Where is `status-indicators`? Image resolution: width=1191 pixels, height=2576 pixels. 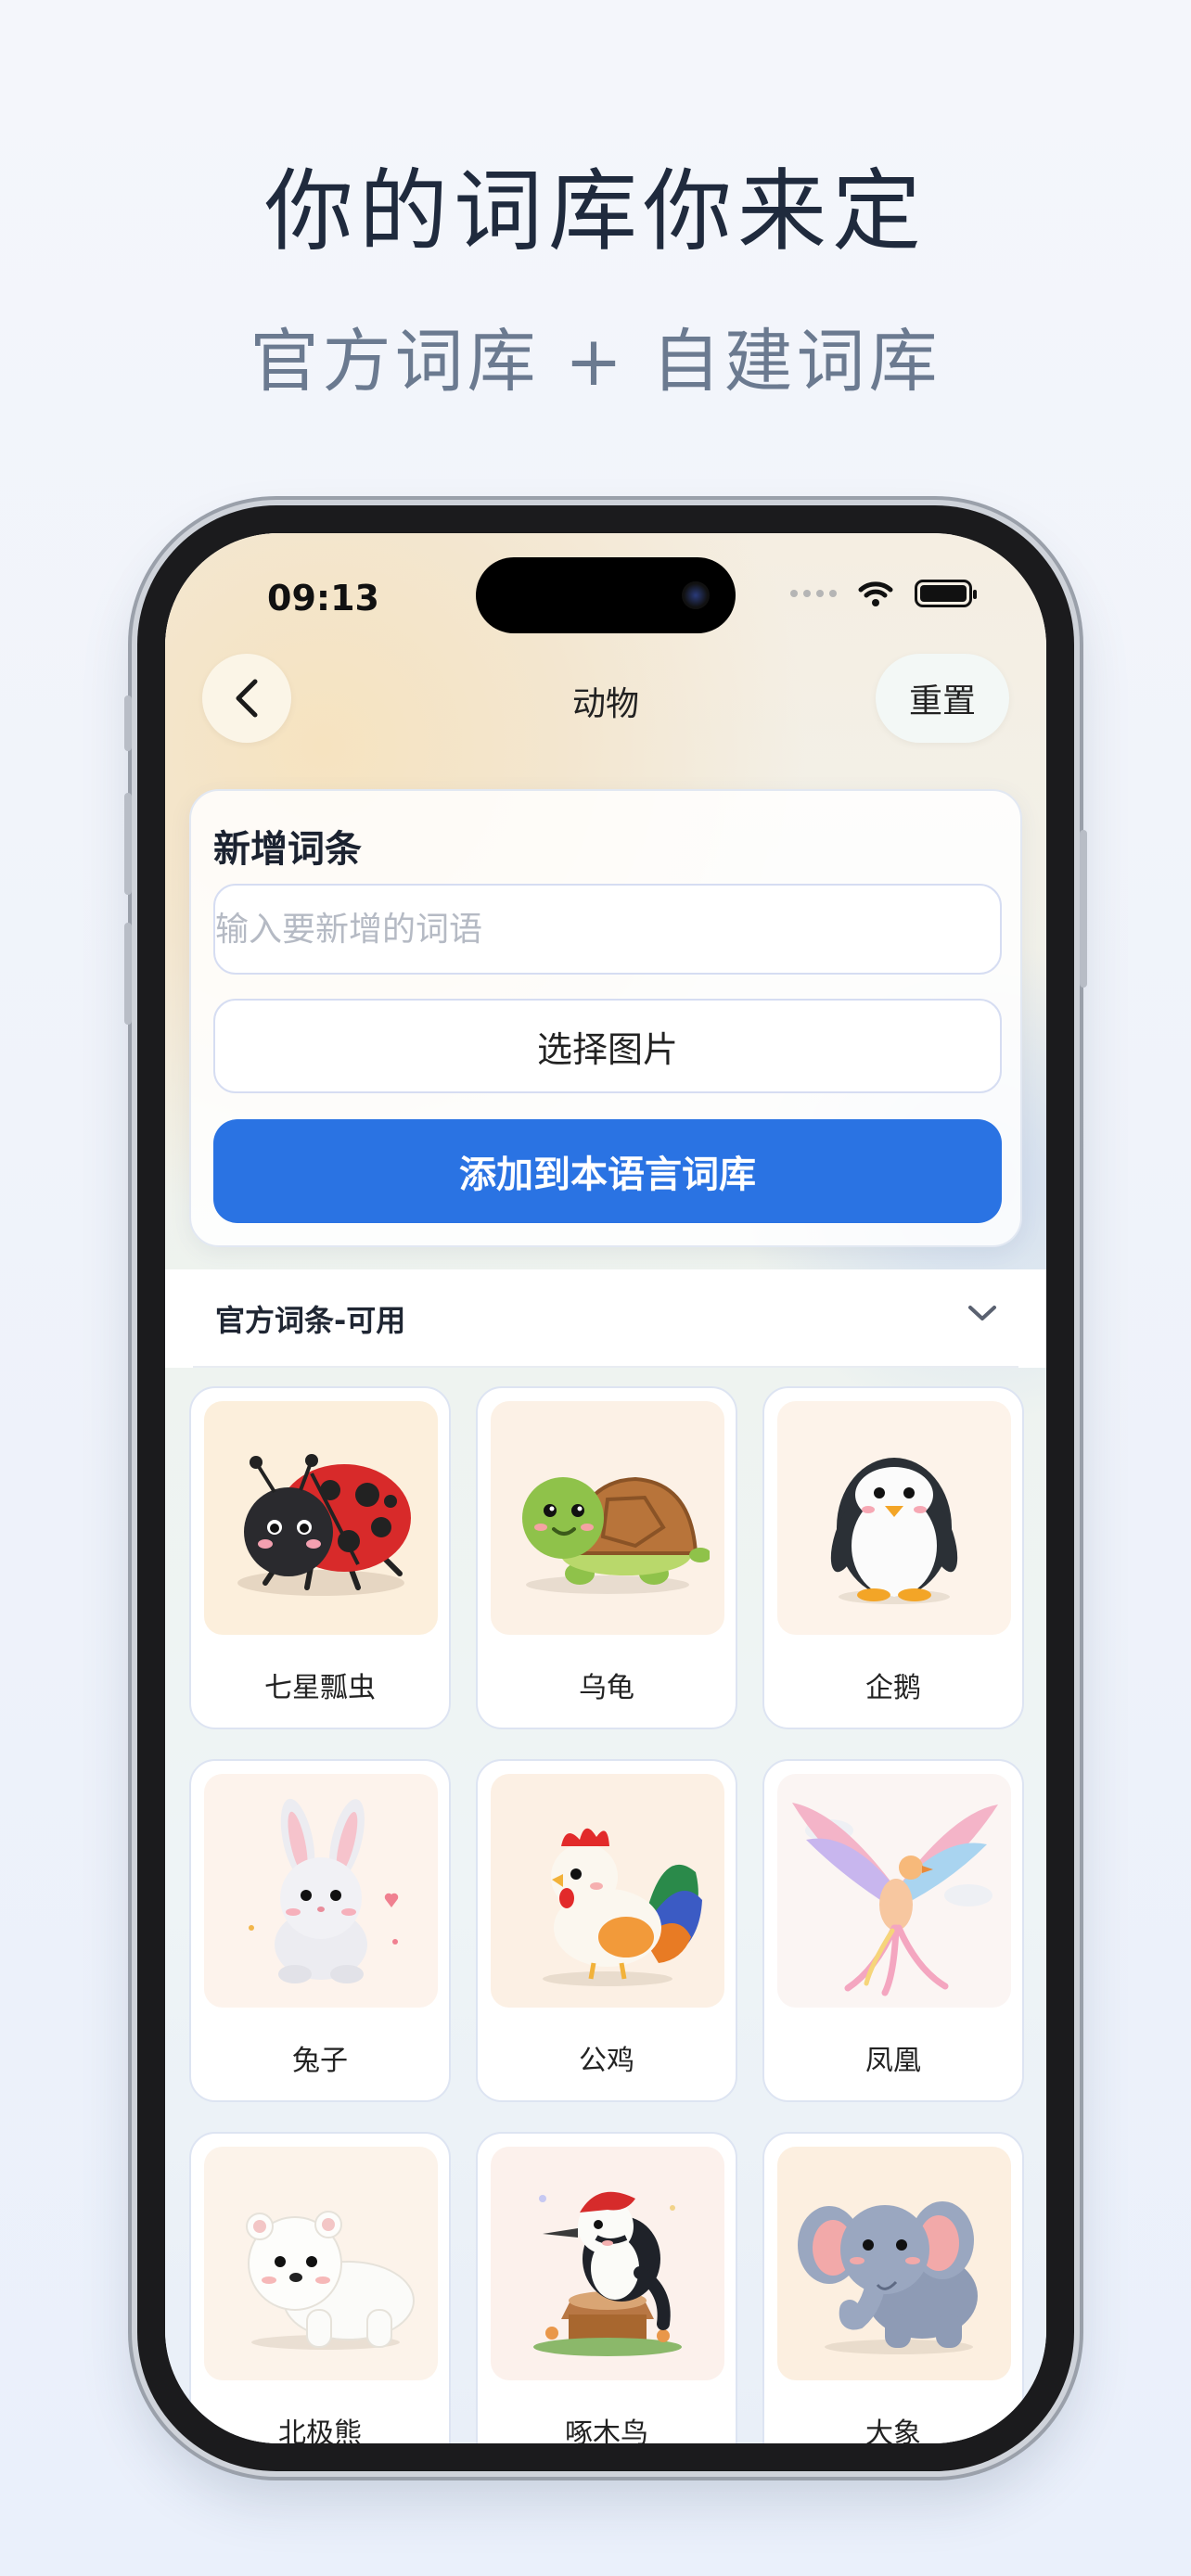 status-indicators is located at coordinates (883, 593).